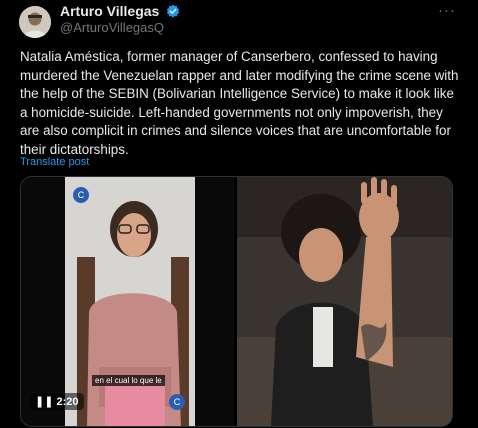  I want to click on author-handle: @ArturoVillegasQ, so click(112, 27).